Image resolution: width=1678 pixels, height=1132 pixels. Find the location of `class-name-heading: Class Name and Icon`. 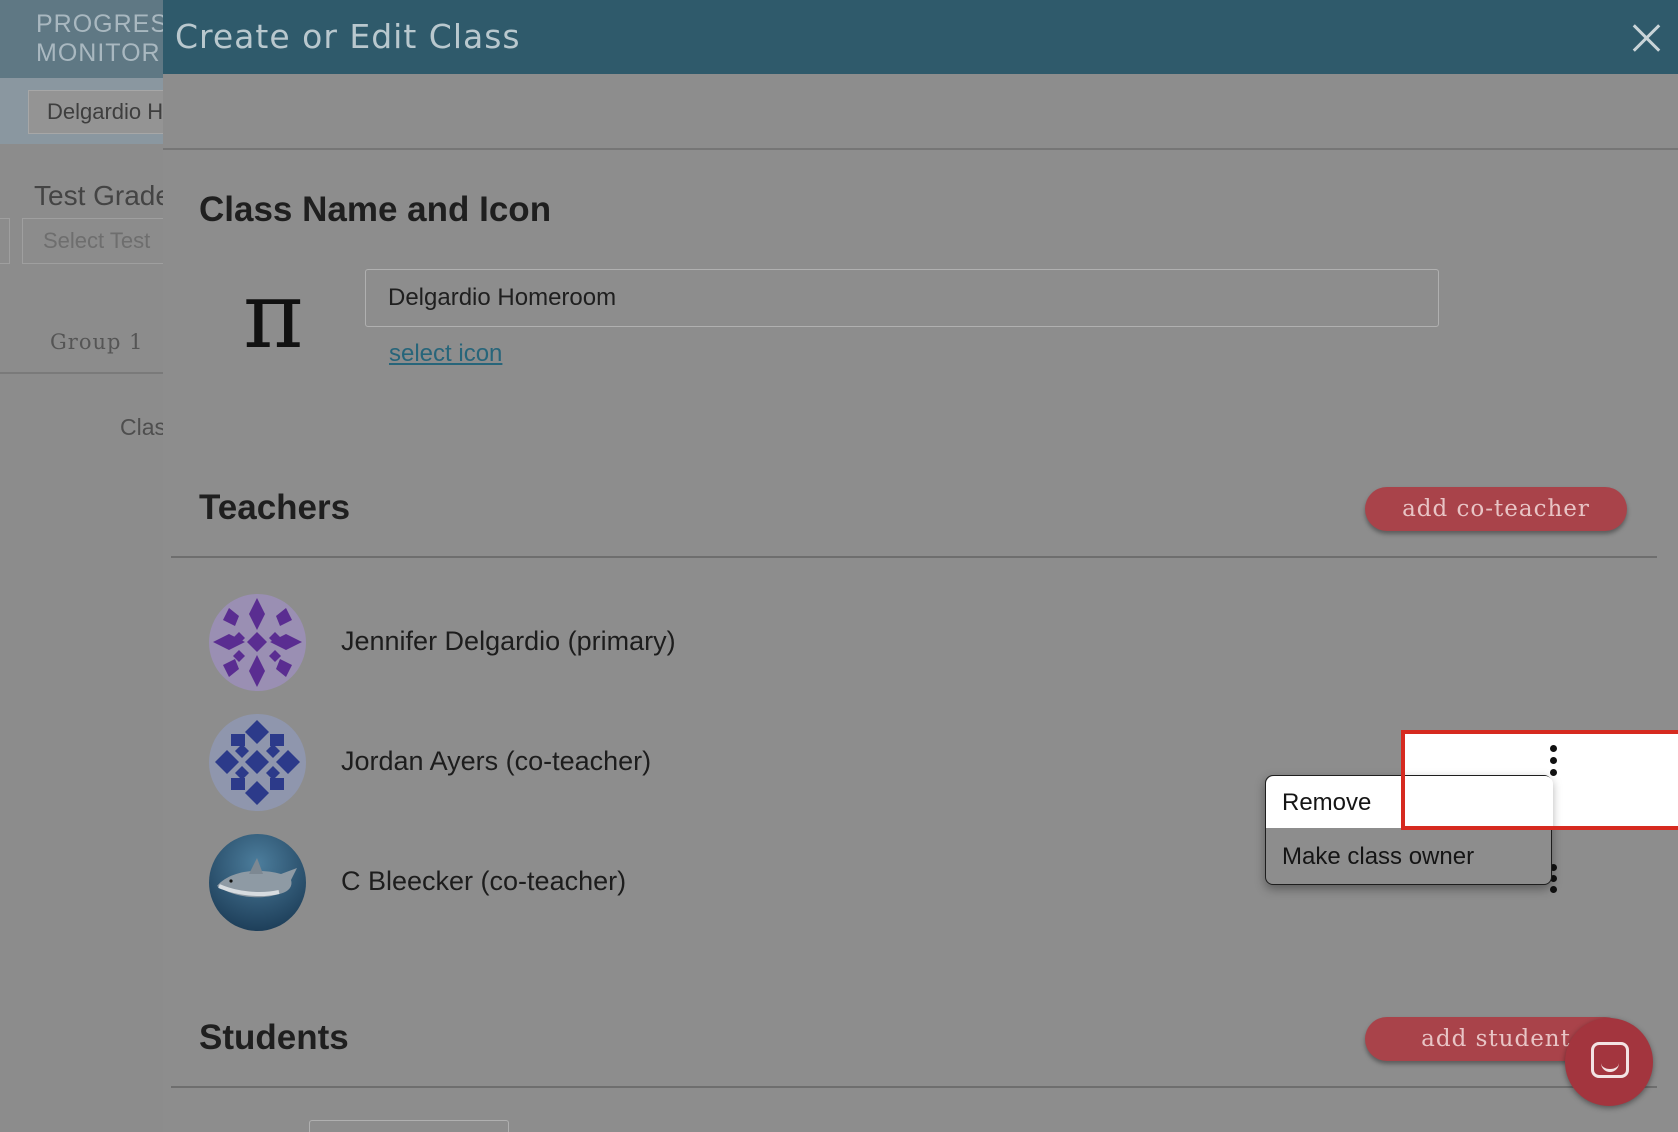

class-name-heading: Class Name and Icon is located at coordinates (375, 209).